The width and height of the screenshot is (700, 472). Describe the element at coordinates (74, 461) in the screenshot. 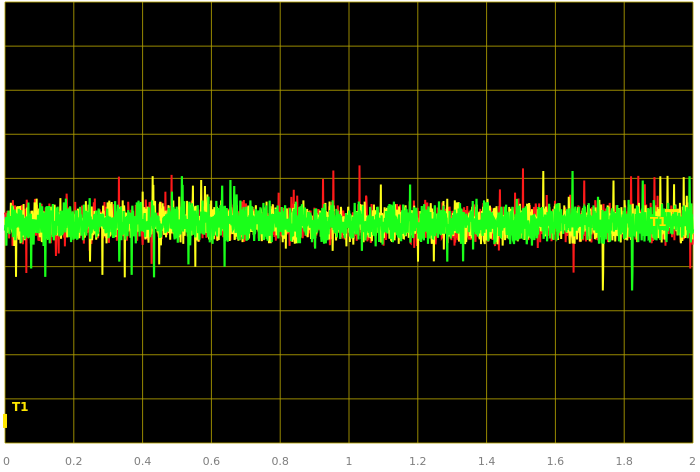

I see `x-tick-label: 0.2` at that location.